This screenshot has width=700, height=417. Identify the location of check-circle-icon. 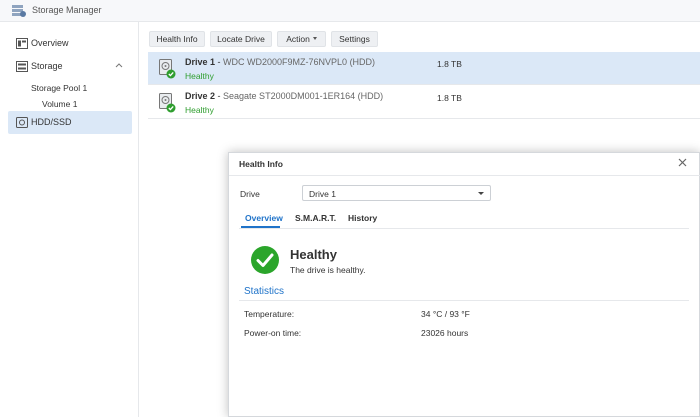
(265, 260).